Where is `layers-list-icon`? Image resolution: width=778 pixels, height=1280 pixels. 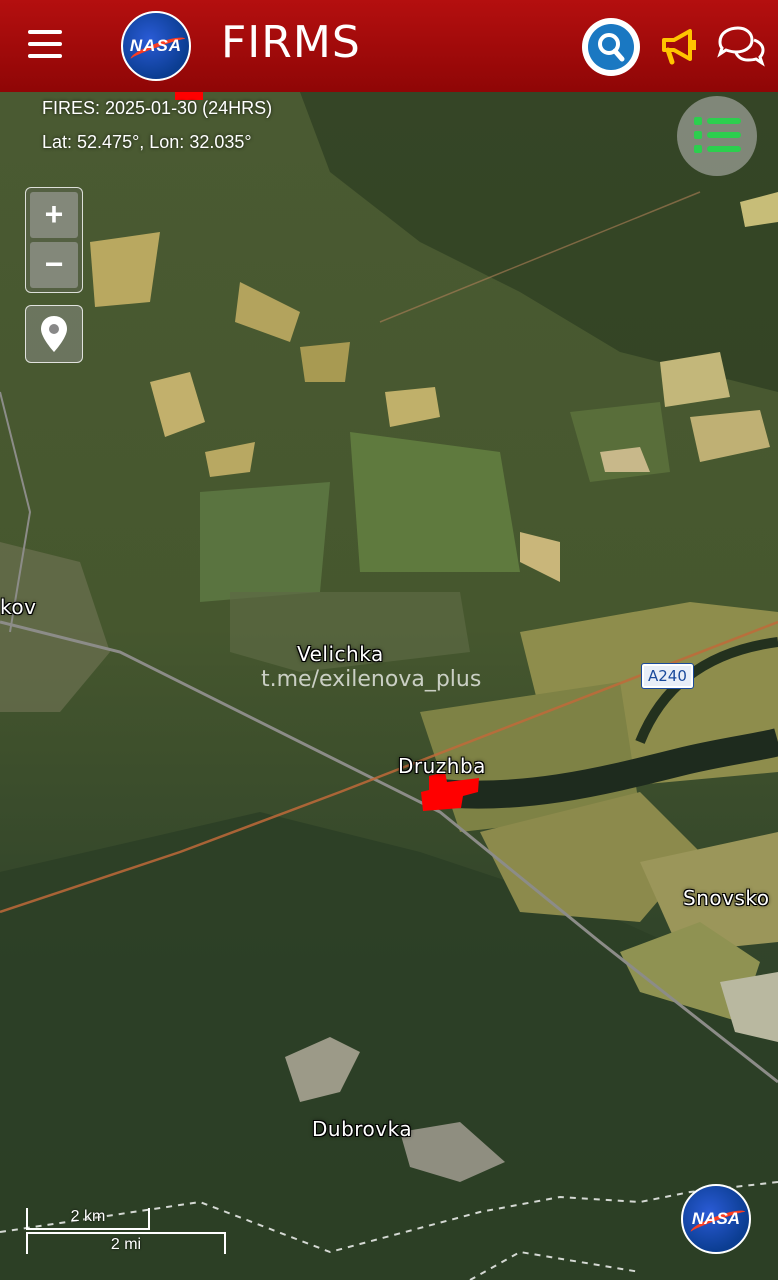
layers-list-icon is located at coordinates (717, 135).